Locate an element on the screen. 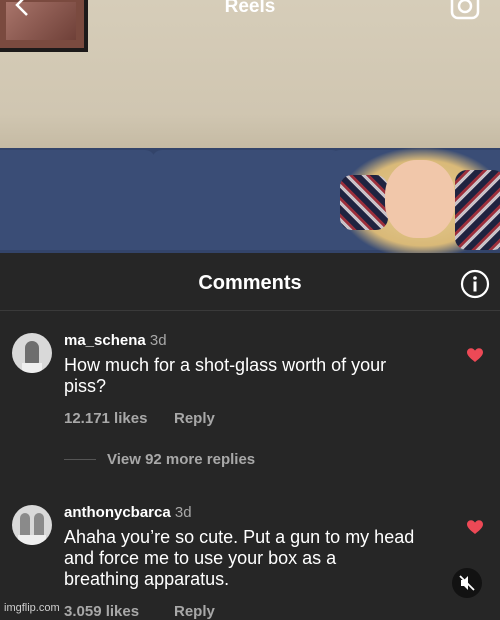  replies-divider is located at coordinates (80, 459).